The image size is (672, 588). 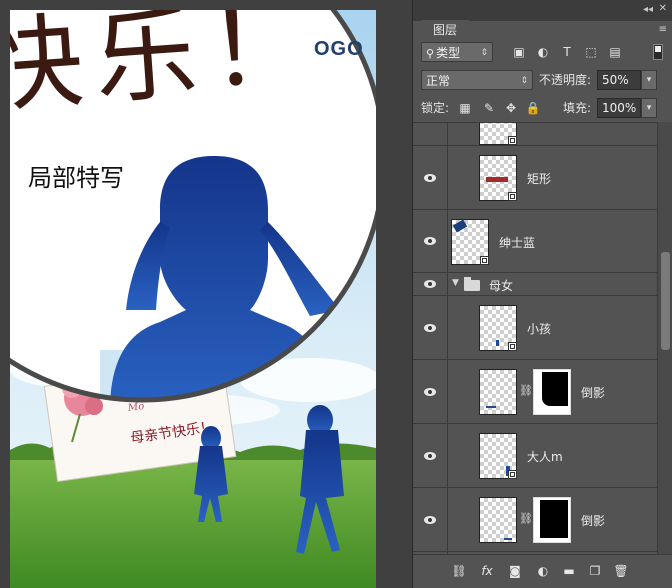 I want to click on shape-filter-icon: ⬚, so click(x=591, y=52).